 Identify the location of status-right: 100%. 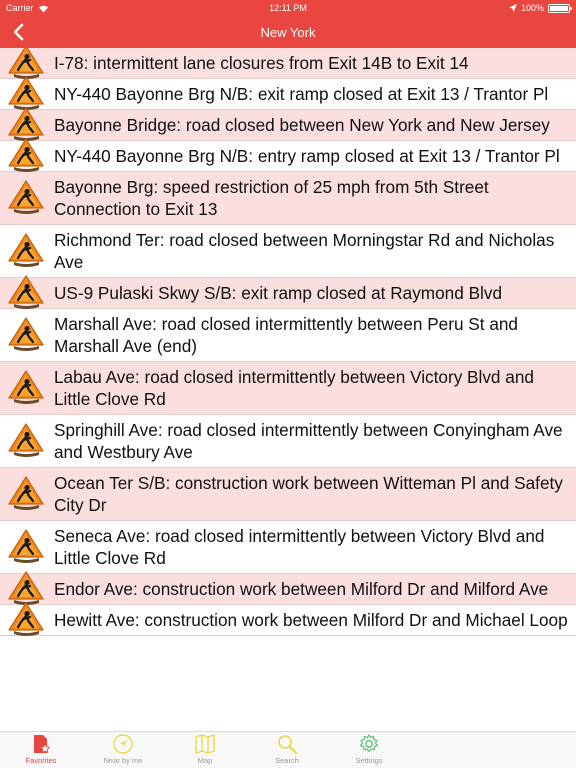
(540, 8).